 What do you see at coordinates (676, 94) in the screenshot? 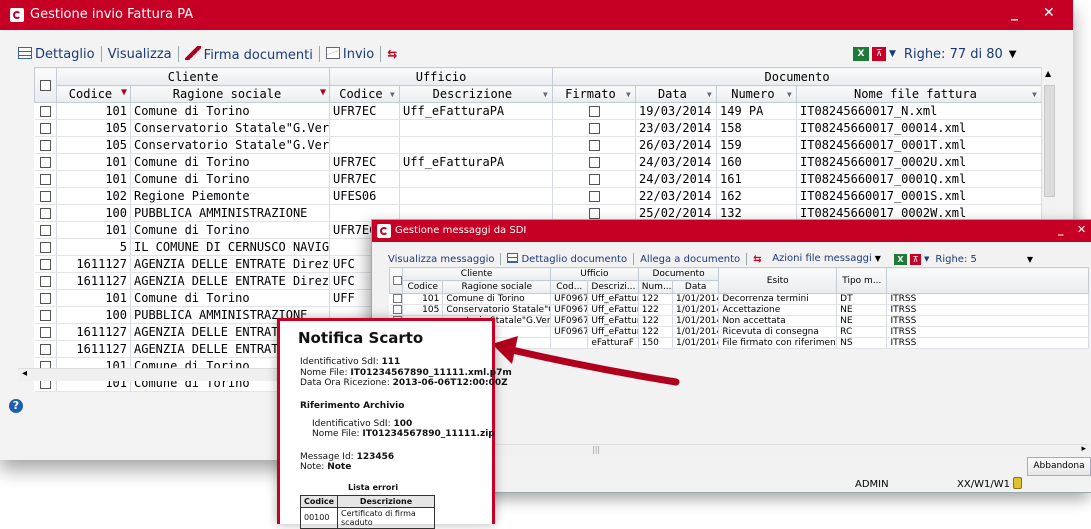
I see `col-data: Data ▾` at bounding box center [676, 94].